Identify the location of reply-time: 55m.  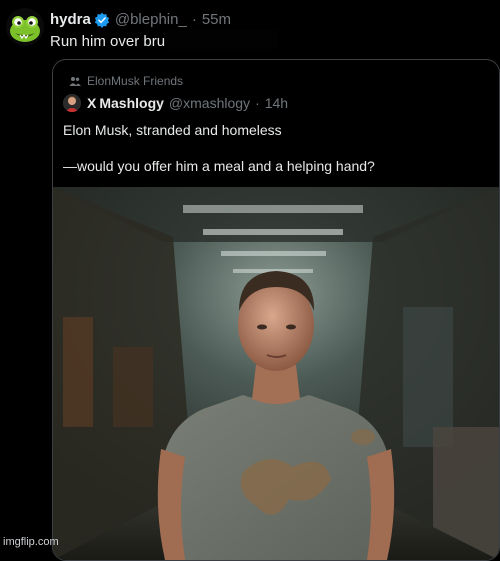
(216, 19).